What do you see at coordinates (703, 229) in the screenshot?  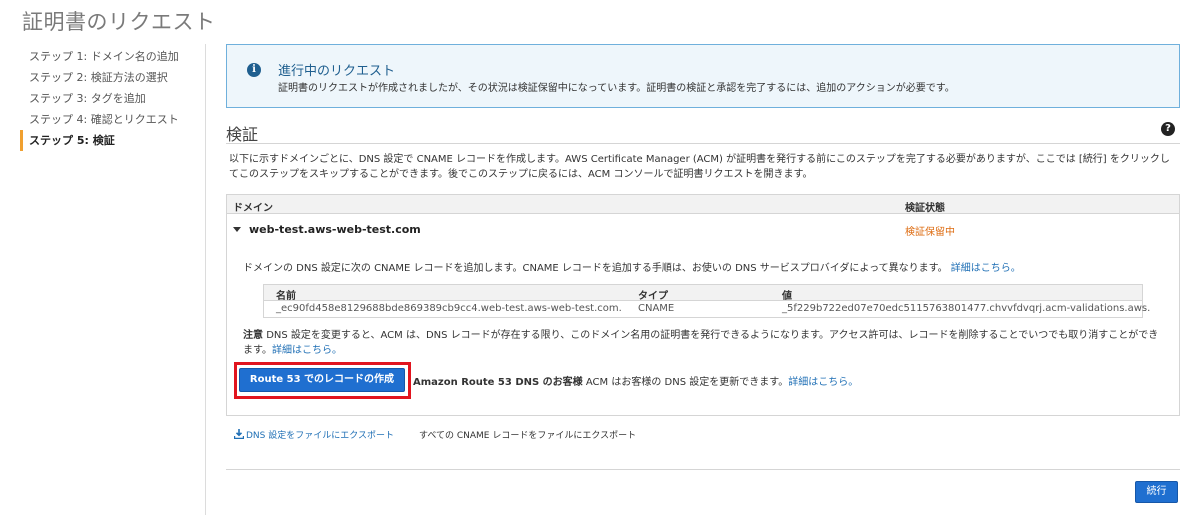 I see `domain-row: web-test.aws-web-test.com 検証保留中` at bounding box center [703, 229].